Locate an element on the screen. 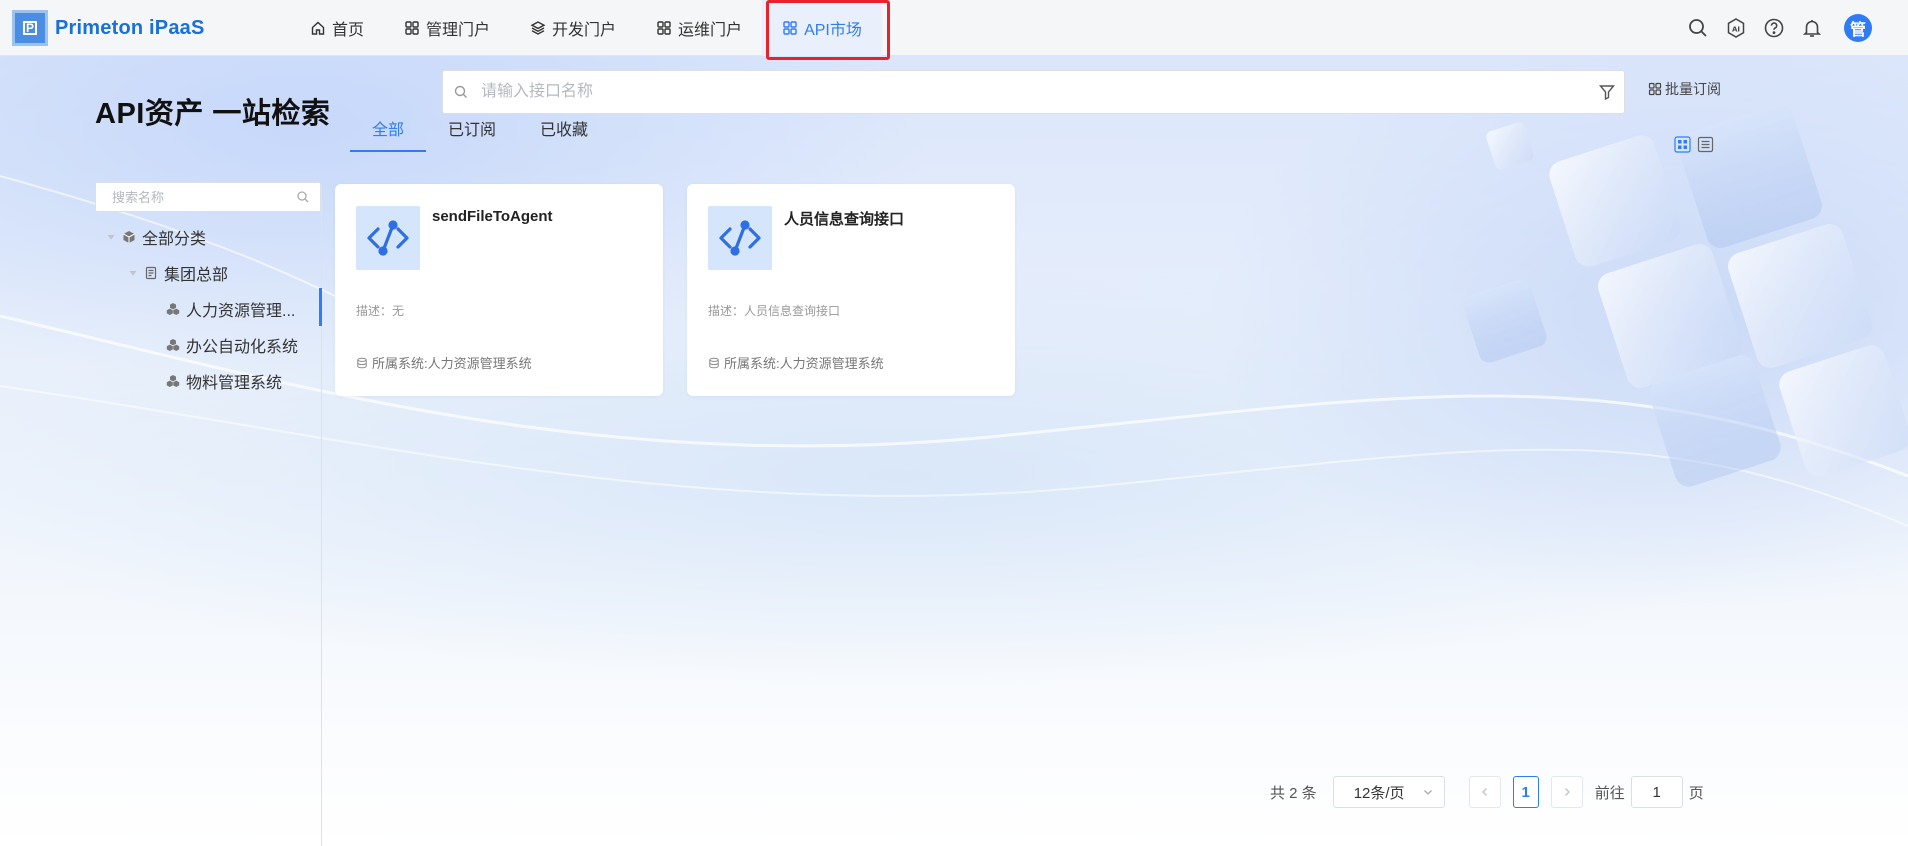  tab-subscribed: 已订阅 is located at coordinates (472, 134).